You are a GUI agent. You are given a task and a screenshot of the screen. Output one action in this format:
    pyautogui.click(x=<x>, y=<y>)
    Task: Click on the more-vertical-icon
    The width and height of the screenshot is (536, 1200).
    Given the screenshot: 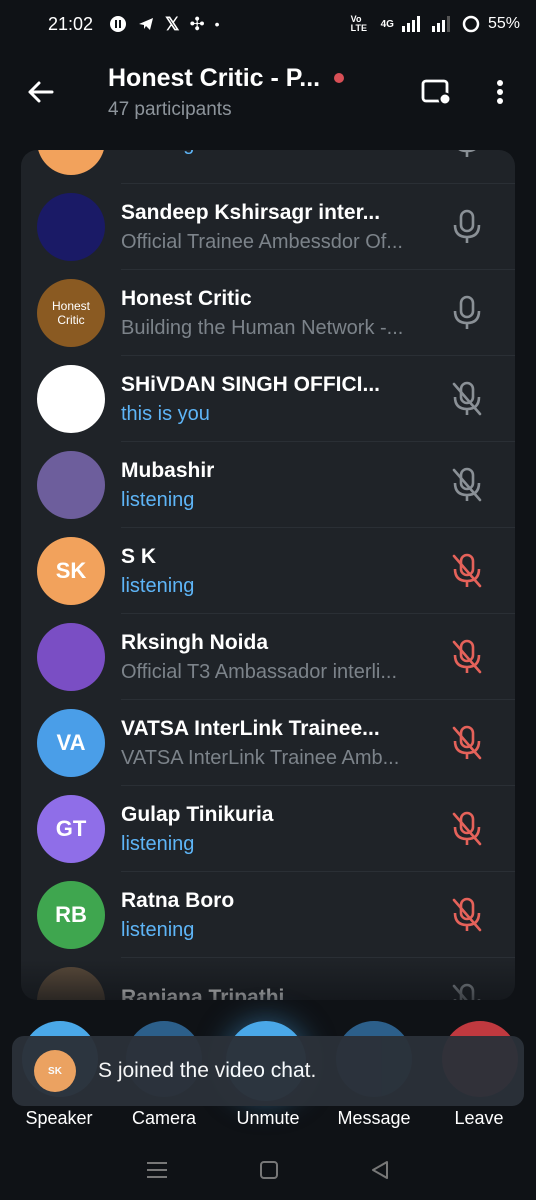 What is the action you would take?
    pyautogui.click(x=500, y=92)
    